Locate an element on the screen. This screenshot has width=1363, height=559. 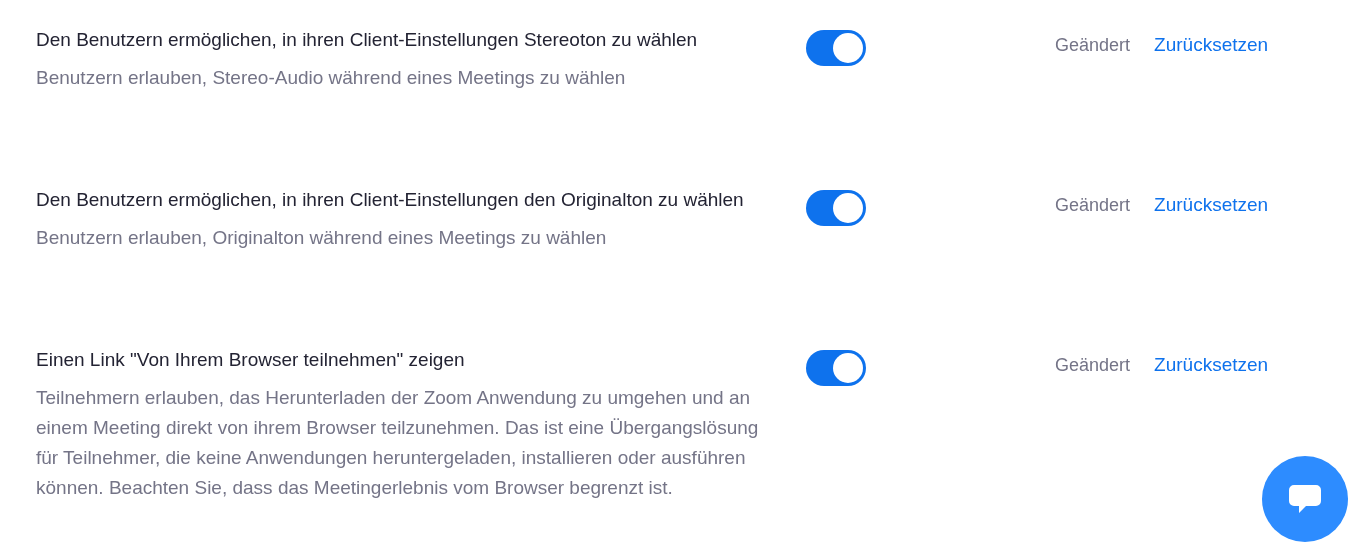
setting-title: Einen Link "Von Ihrem Browser teilnehmen" zeigen is located at coordinates (251, 359).